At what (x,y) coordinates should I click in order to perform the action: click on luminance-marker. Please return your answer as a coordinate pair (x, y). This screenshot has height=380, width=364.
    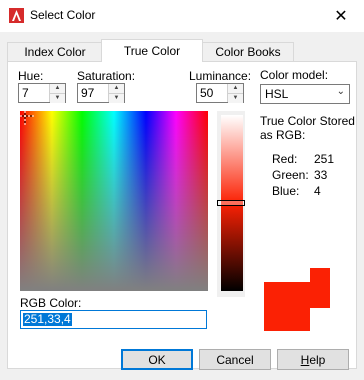
    Looking at the image, I should click on (231, 203).